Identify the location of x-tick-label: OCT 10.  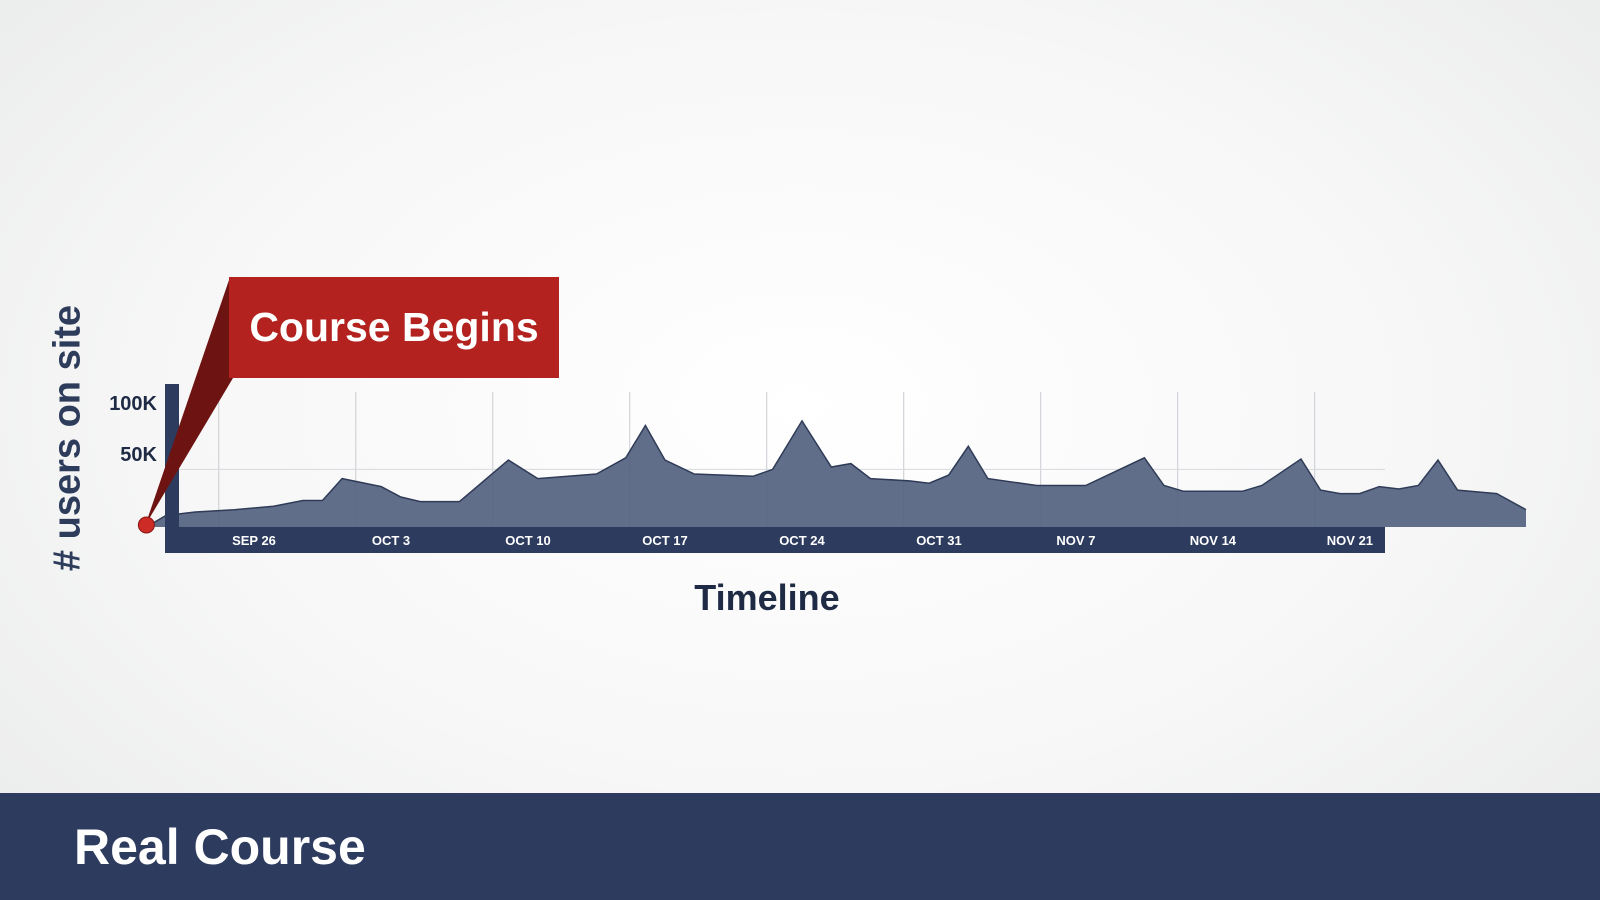
(528, 540).